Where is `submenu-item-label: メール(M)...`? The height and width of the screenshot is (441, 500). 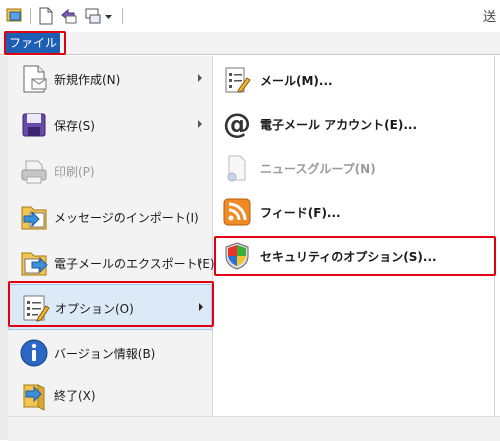
submenu-item-label: メール(M)... is located at coordinates (296, 81).